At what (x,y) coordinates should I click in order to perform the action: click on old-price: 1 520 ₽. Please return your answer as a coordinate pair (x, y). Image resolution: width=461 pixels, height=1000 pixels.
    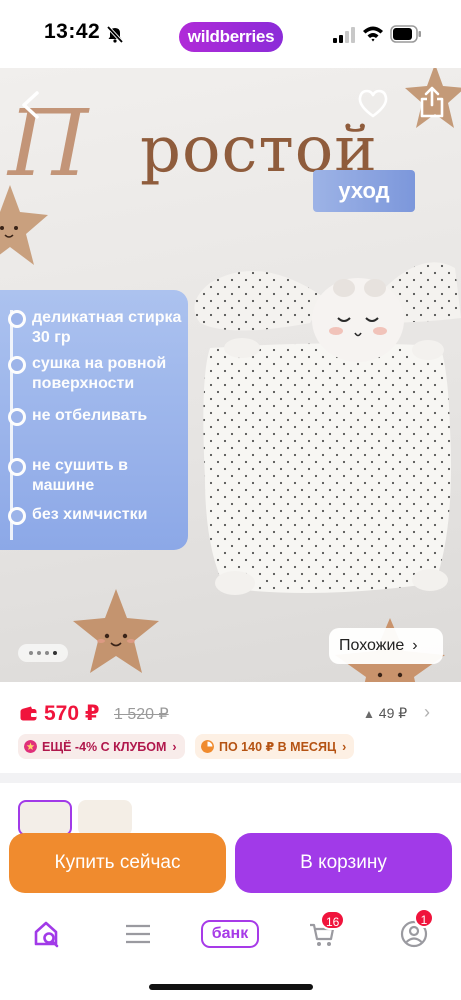
    Looking at the image, I should click on (141, 714).